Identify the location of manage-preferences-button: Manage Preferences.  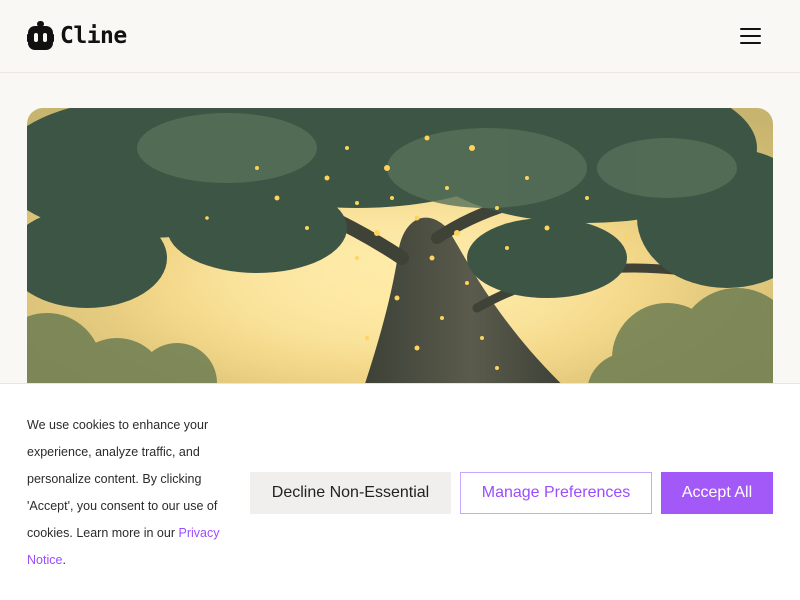
(556, 493).